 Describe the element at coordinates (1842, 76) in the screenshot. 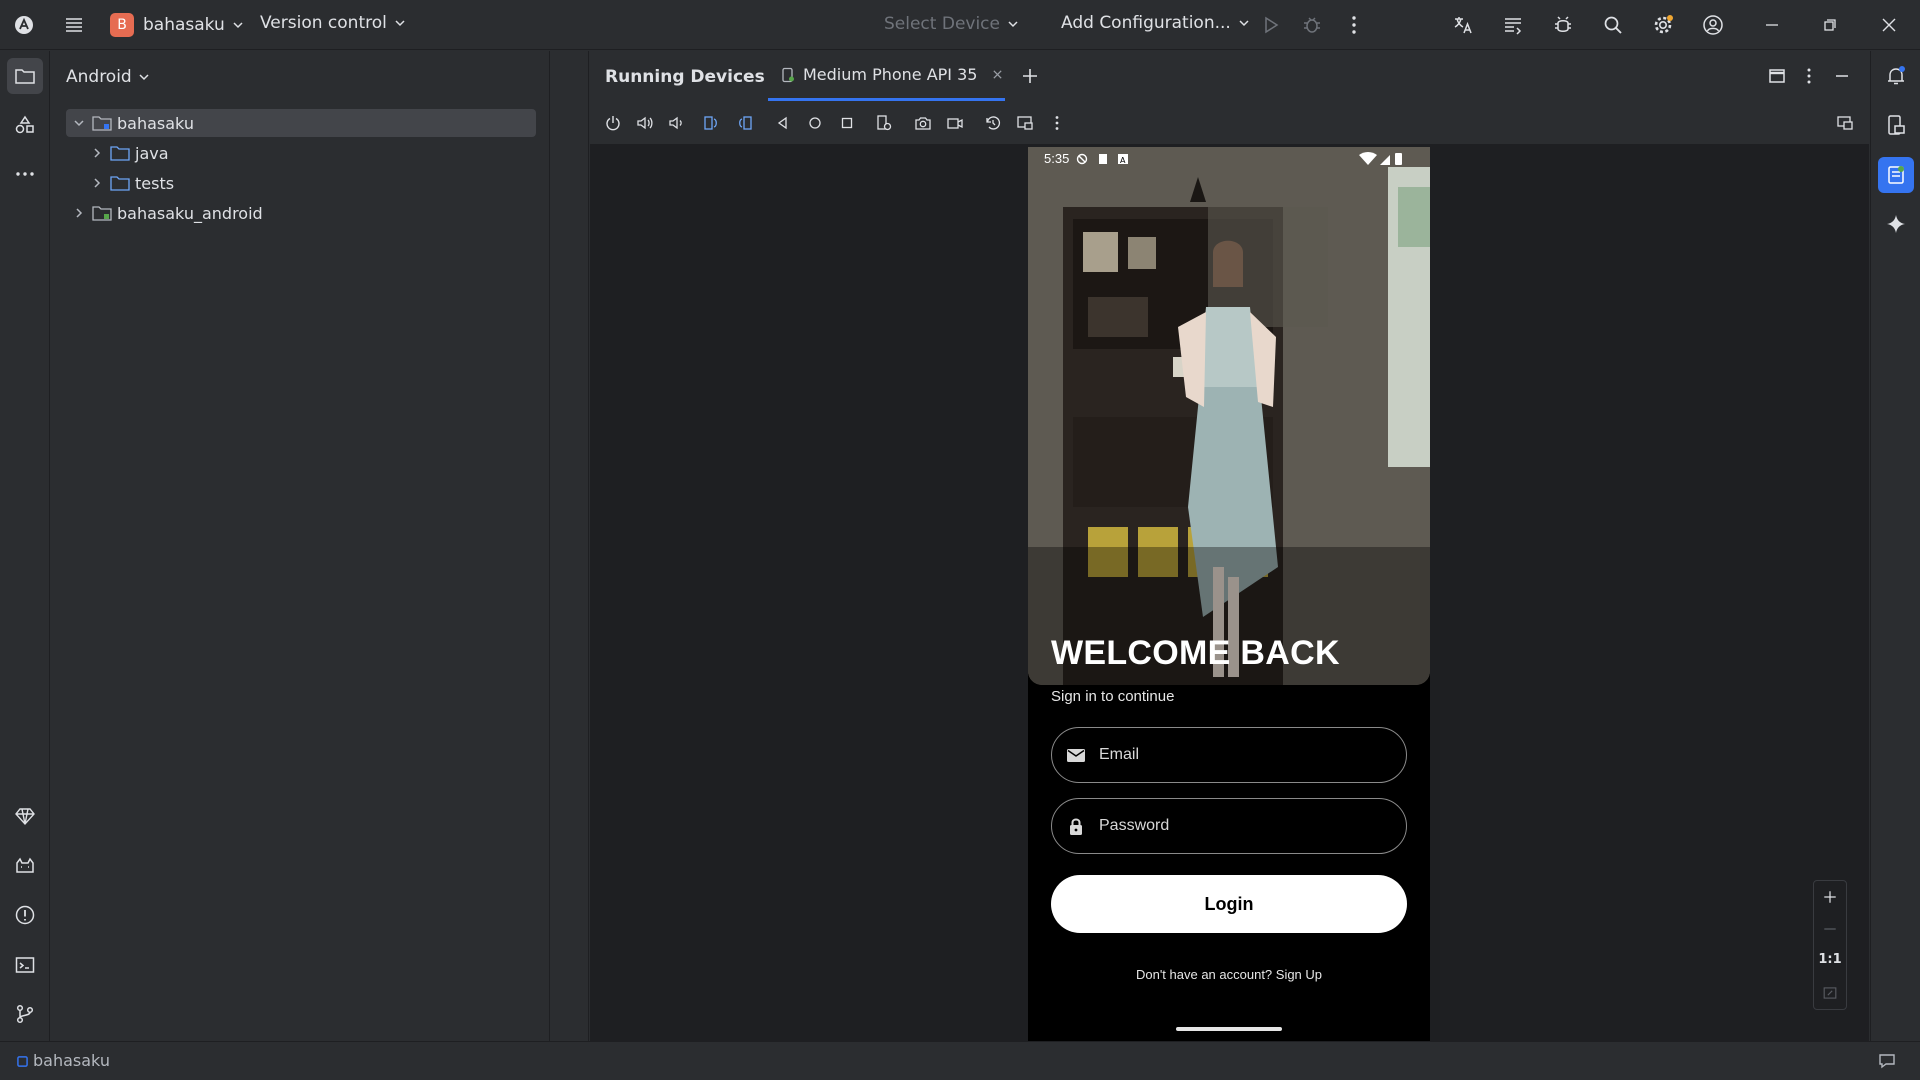

I see `hide-panel-icon` at that location.